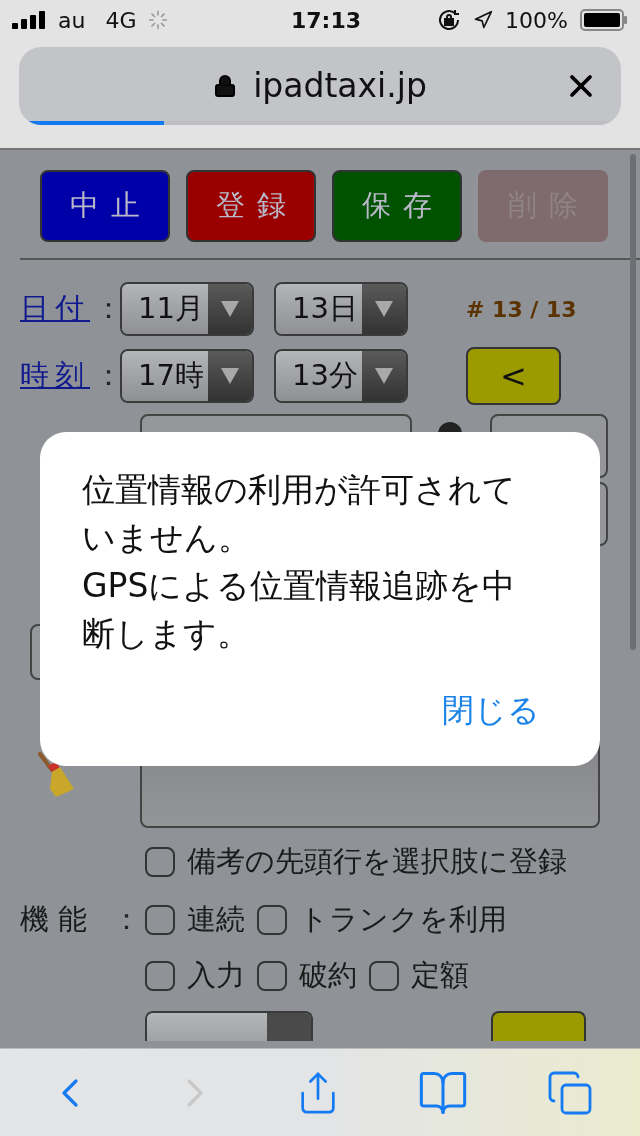 Image resolution: width=640 pixels, height=1136 pixels. I want to click on features-label: 機 能, so click(54, 920).